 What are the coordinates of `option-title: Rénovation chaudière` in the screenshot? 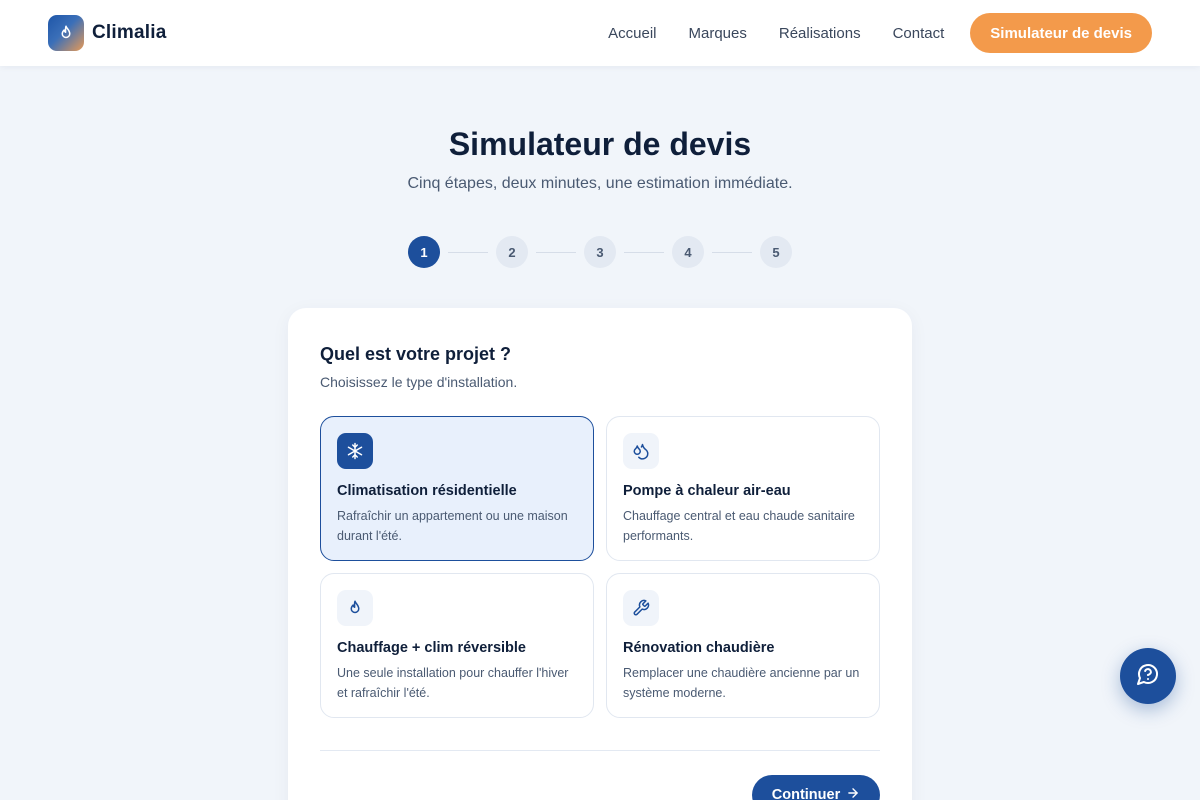 It's located at (699, 648).